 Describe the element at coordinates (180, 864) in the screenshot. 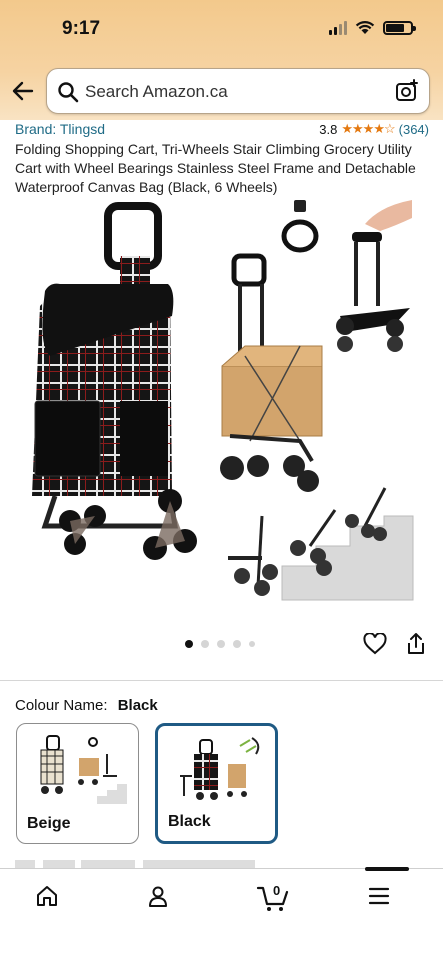

I see `cut-off-text-line` at that location.